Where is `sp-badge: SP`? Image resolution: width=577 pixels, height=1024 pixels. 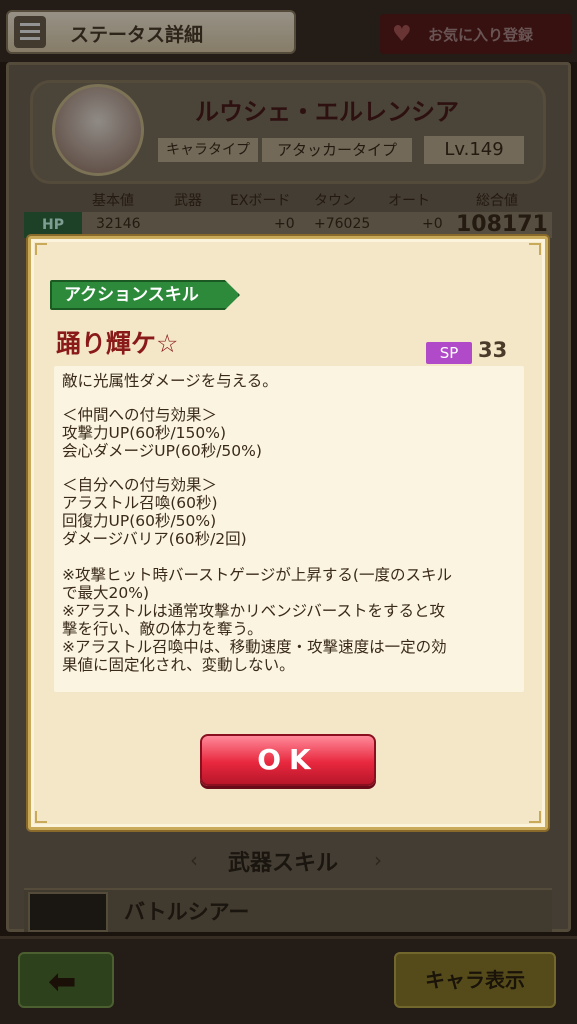
sp-badge: SP is located at coordinates (449, 353).